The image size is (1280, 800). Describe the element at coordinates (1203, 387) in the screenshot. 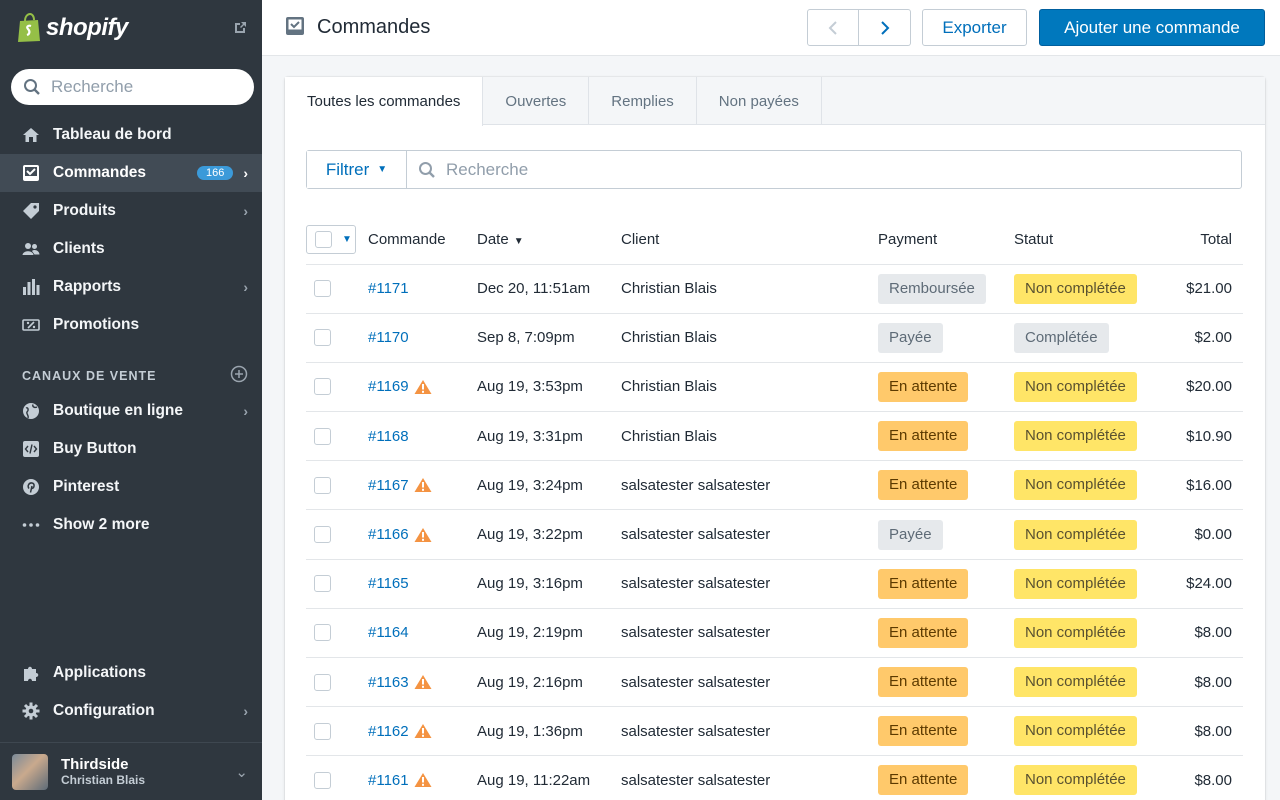

I see `order-total: $20.00` at that location.